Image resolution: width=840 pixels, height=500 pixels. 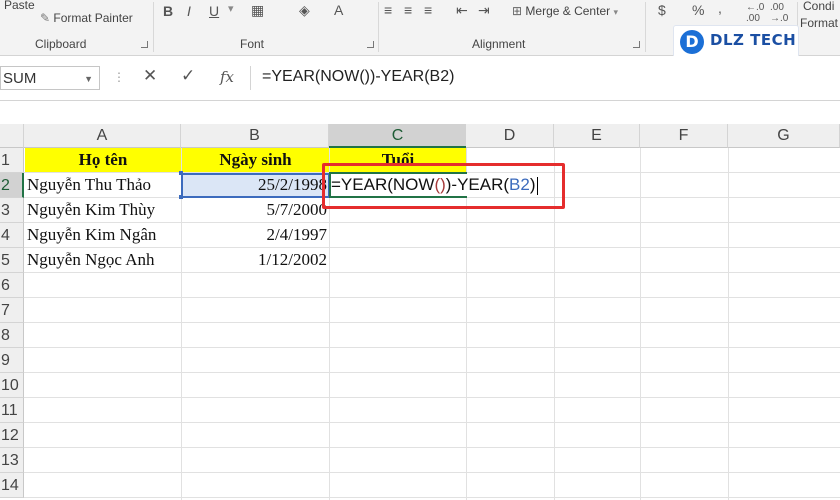 What do you see at coordinates (255, 136) in the screenshot?
I see `column-header-b: B` at bounding box center [255, 136].